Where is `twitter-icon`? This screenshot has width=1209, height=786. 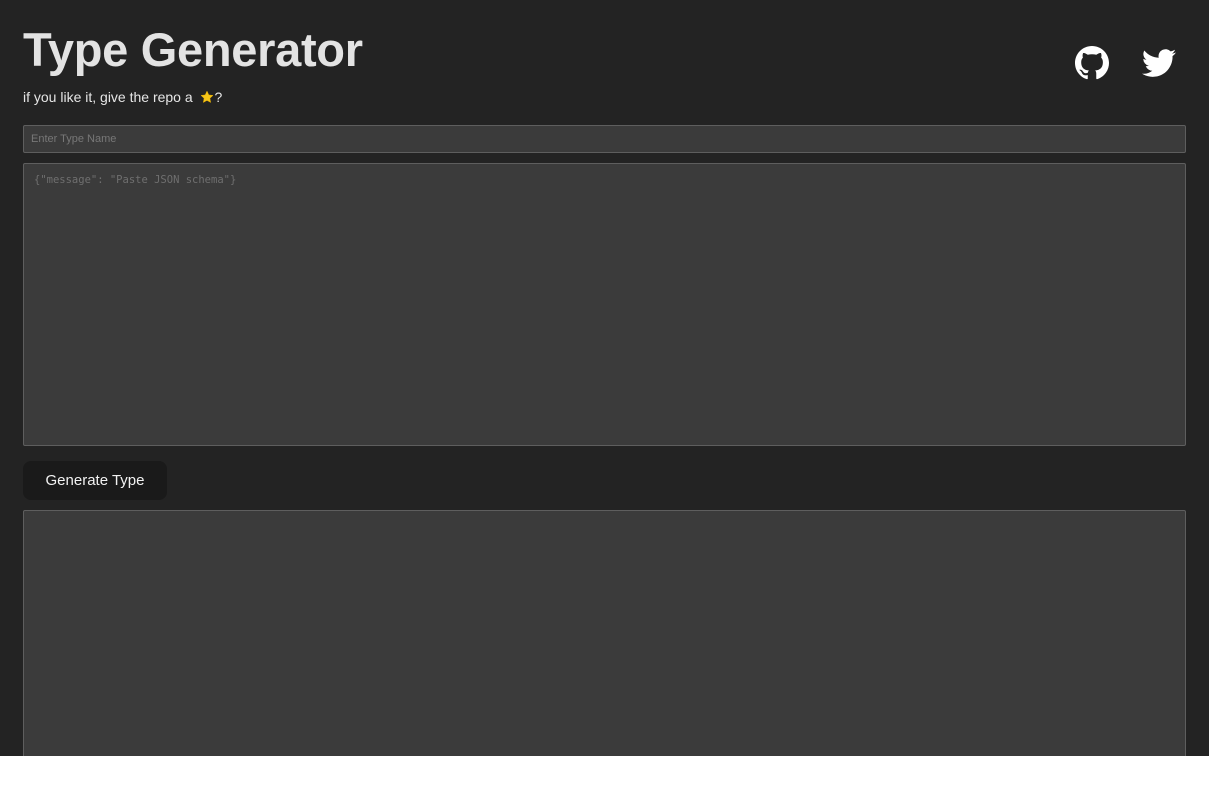
twitter-icon is located at coordinates (1159, 63).